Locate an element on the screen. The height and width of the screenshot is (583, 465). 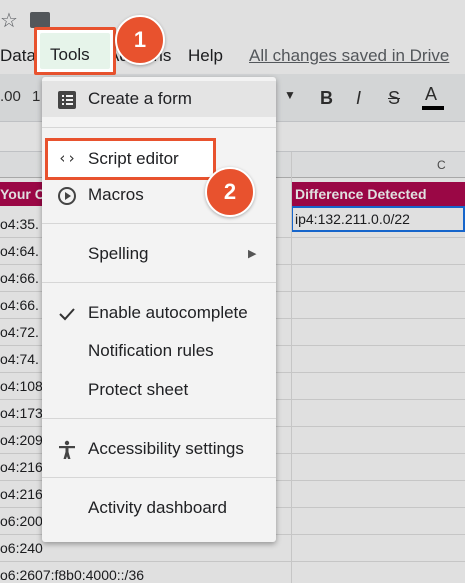
menu-item-label: Macros is located at coordinates (116, 194).